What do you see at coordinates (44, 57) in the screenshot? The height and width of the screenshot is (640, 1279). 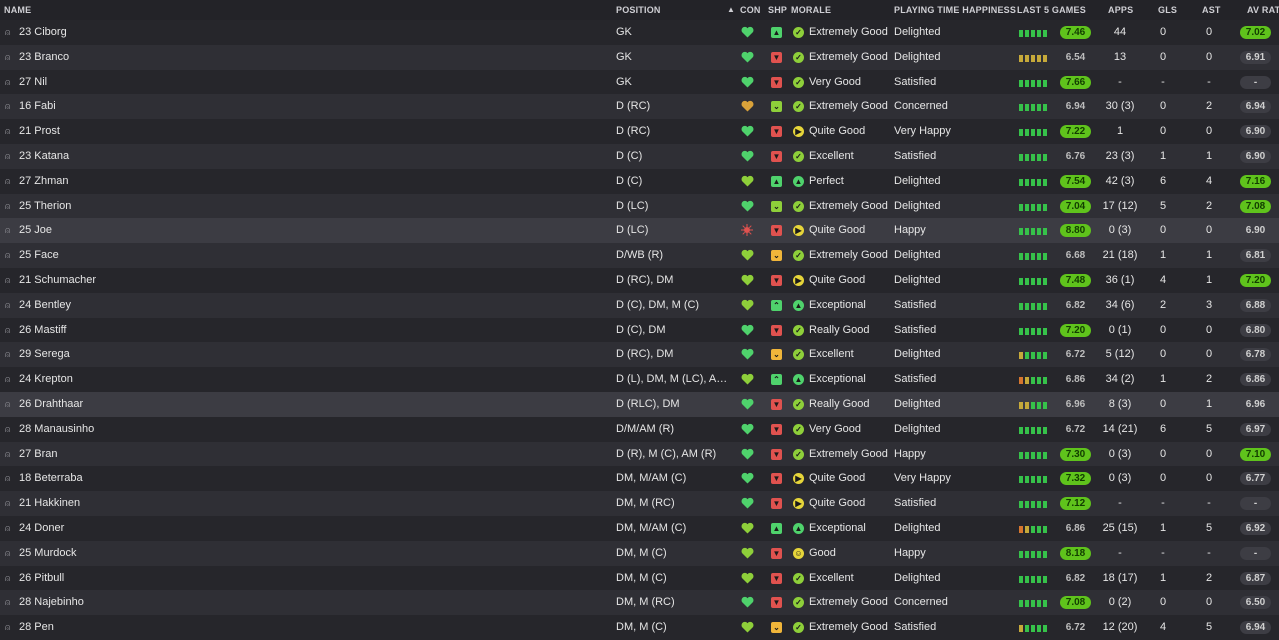 I see `player-name: 23 Branco` at bounding box center [44, 57].